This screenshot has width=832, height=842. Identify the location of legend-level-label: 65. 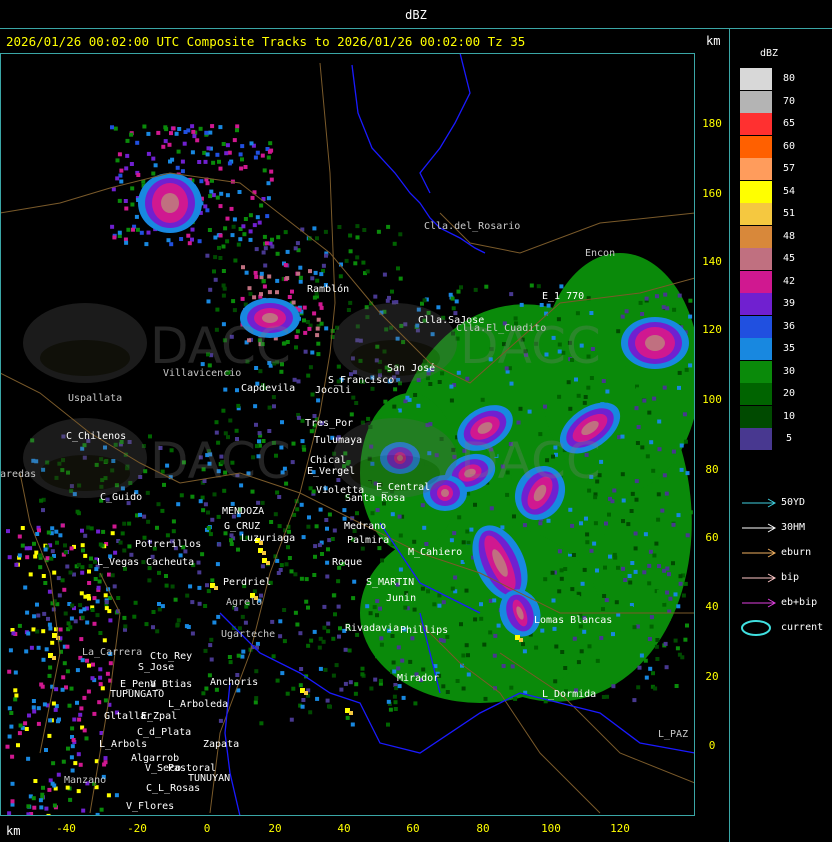
(789, 123).